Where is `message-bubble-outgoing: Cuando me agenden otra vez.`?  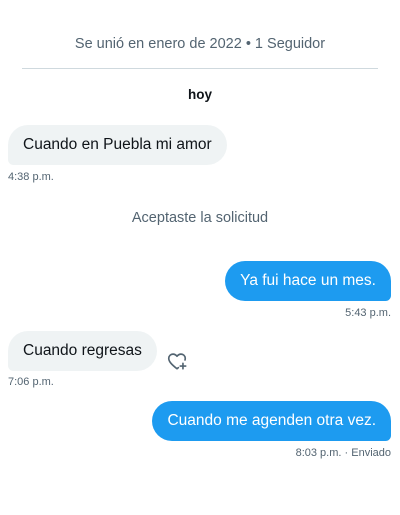 message-bubble-outgoing: Cuando me agenden otra vez. is located at coordinates (271, 421).